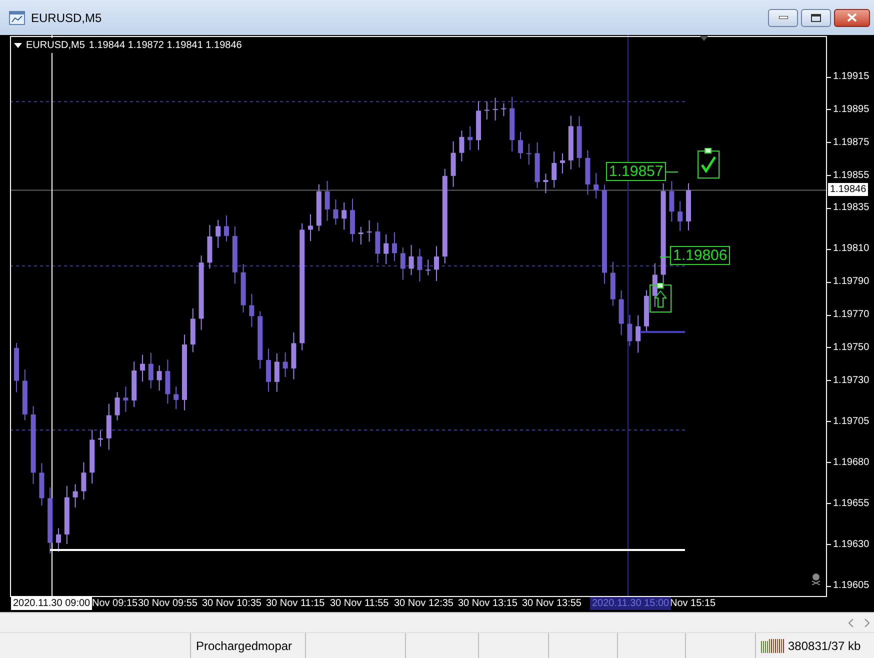 Image resolution: width=874 pixels, height=658 pixels. I want to click on cursor-time-label: 2020.11.30 09:00, so click(51, 603).